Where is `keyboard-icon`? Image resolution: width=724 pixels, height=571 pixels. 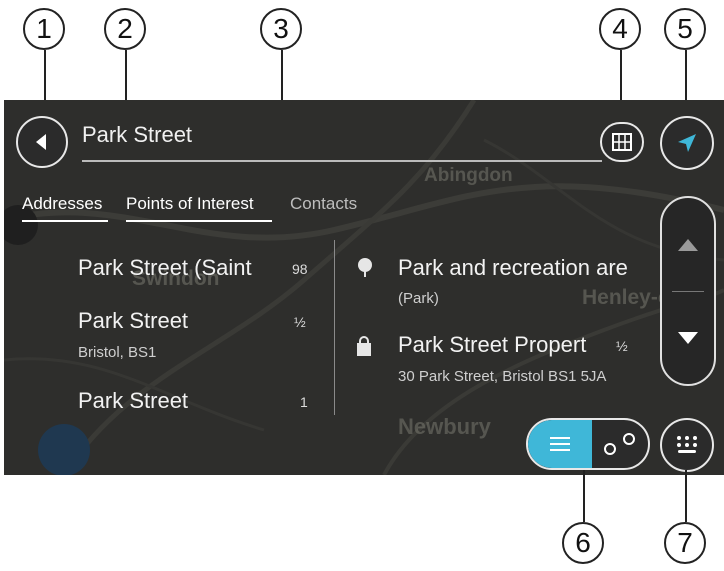
keyboard-icon is located at coordinates (687, 444).